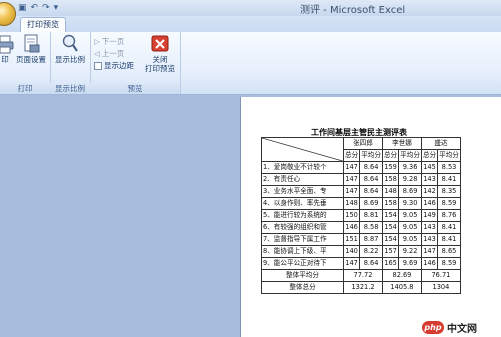 The height and width of the screenshot is (337, 501). Describe the element at coordinates (5, 59) in the screenshot. I see `print-button-label: 印` at that location.